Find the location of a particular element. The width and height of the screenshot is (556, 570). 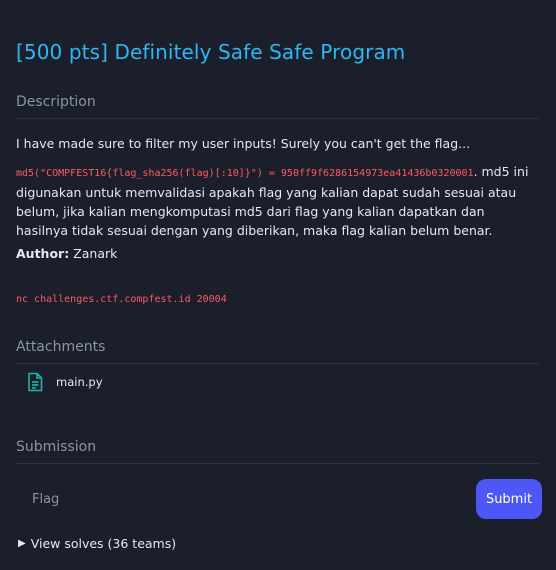

triangle-right-icon: ▶ is located at coordinates (22, 543).